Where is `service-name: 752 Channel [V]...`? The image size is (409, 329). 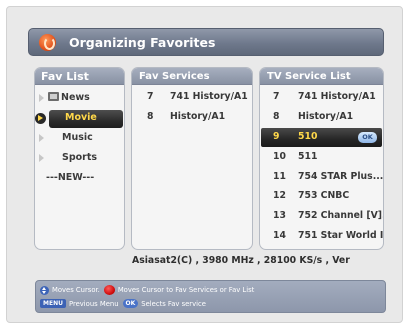 service-name: 752 Channel [V]... is located at coordinates (341, 216).